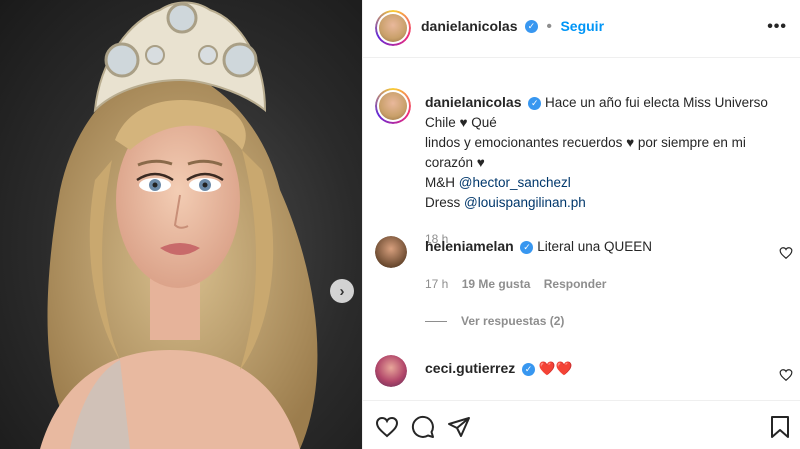 The width and height of the screenshot is (800, 449). Describe the element at coordinates (387, 427) in the screenshot. I see `like-heart-icon` at that location.